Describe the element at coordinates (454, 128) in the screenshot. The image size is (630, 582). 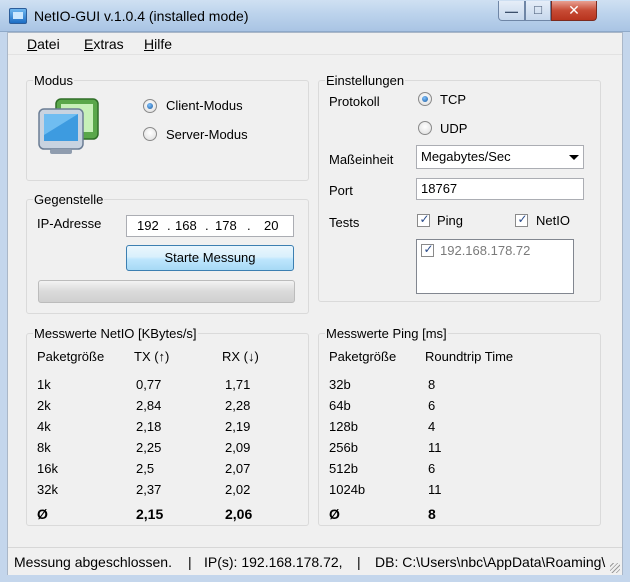
I see `udp-label: UDP` at that location.